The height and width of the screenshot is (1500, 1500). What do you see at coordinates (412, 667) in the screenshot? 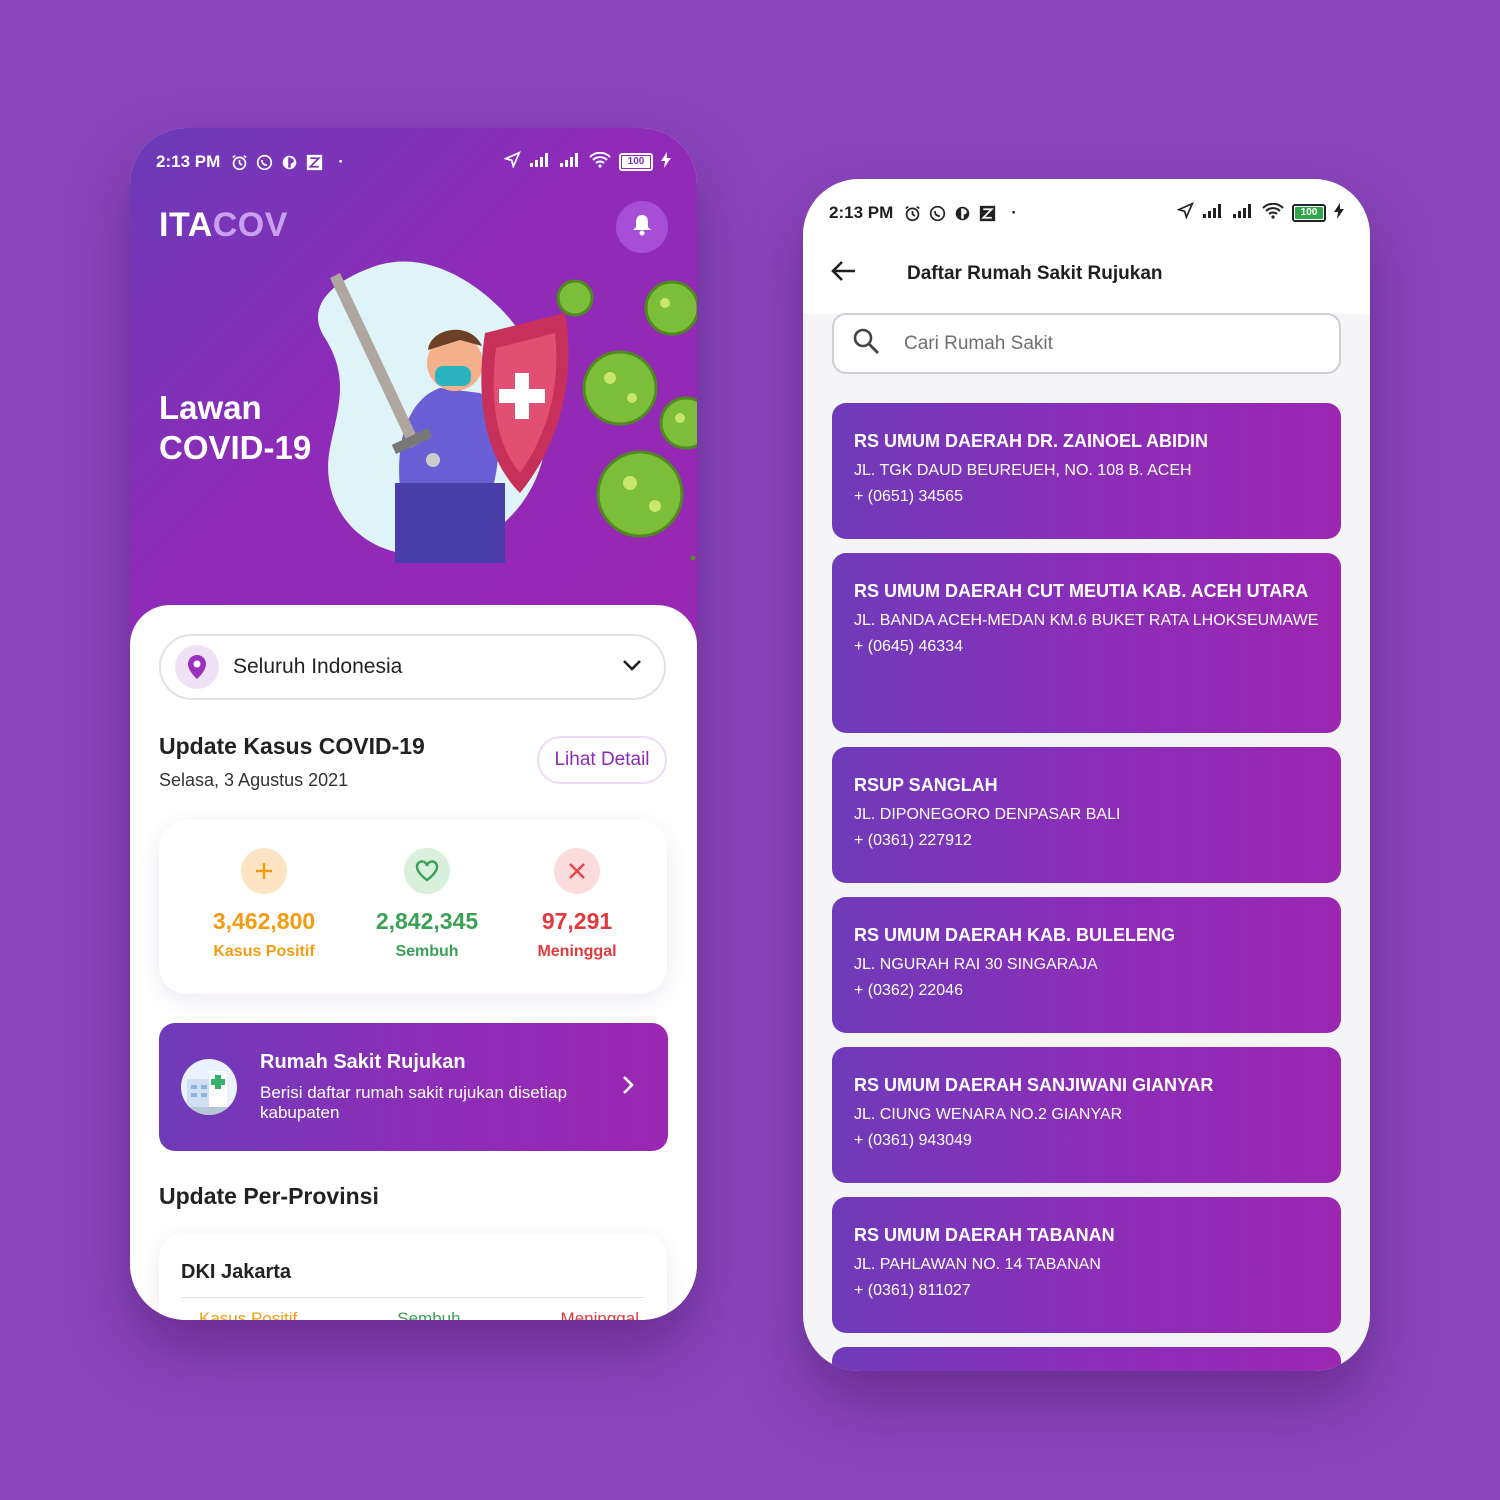
I see `region-dropdown: Seluruh Indonesia` at bounding box center [412, 667].